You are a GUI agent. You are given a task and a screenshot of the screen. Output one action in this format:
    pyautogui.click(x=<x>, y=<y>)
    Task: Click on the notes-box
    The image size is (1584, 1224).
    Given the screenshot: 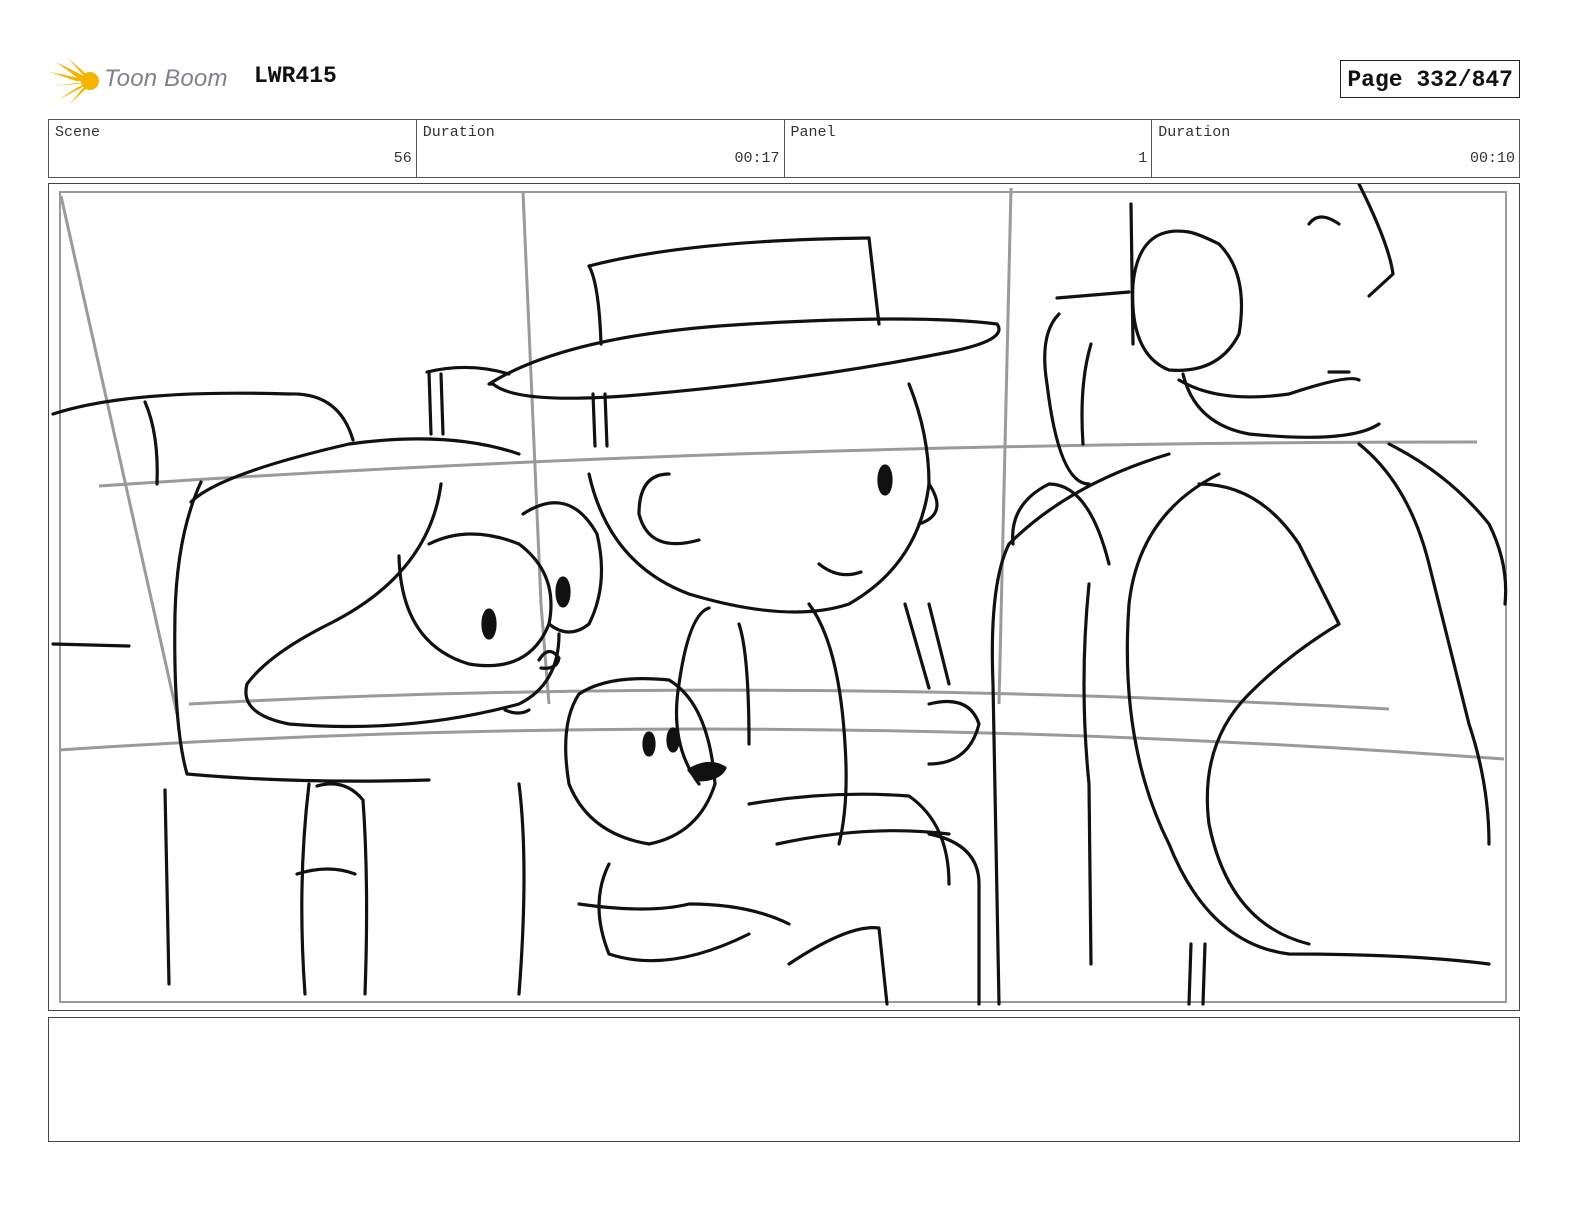 What is the action you would take?
    pyautogui.click(x=784, y=1079)
    